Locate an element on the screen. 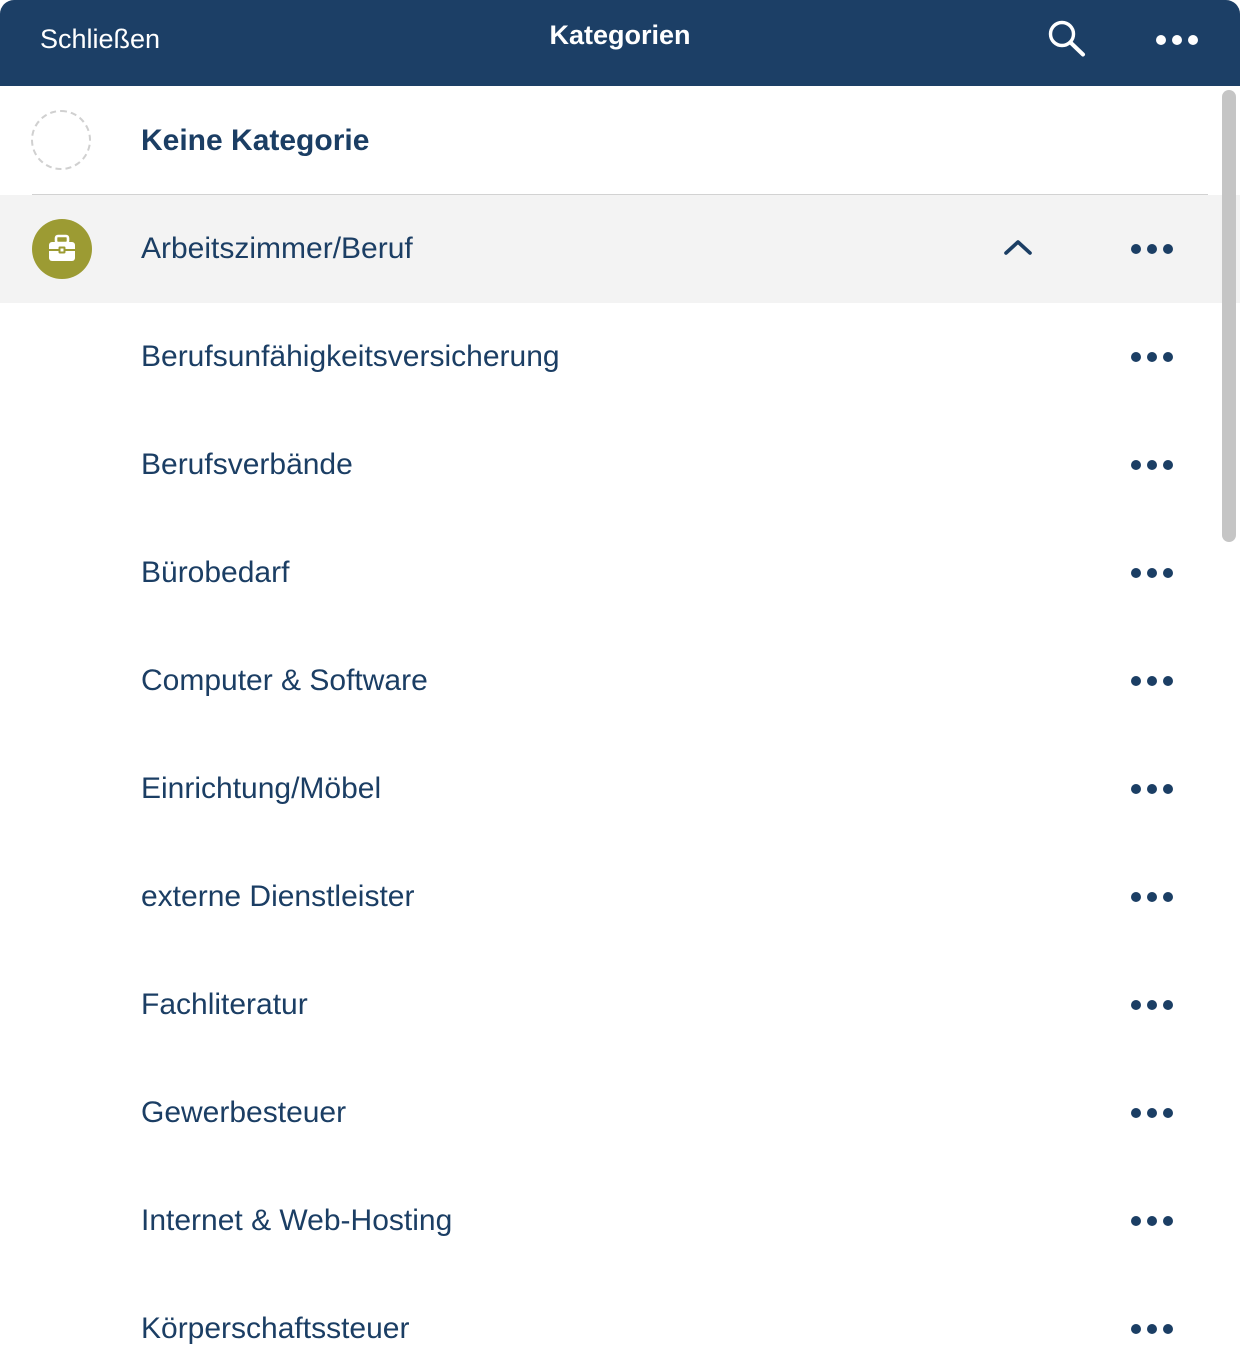 This screenshot has width=1240, height=1360. collapse-button is located at coordinates (1018, 247).